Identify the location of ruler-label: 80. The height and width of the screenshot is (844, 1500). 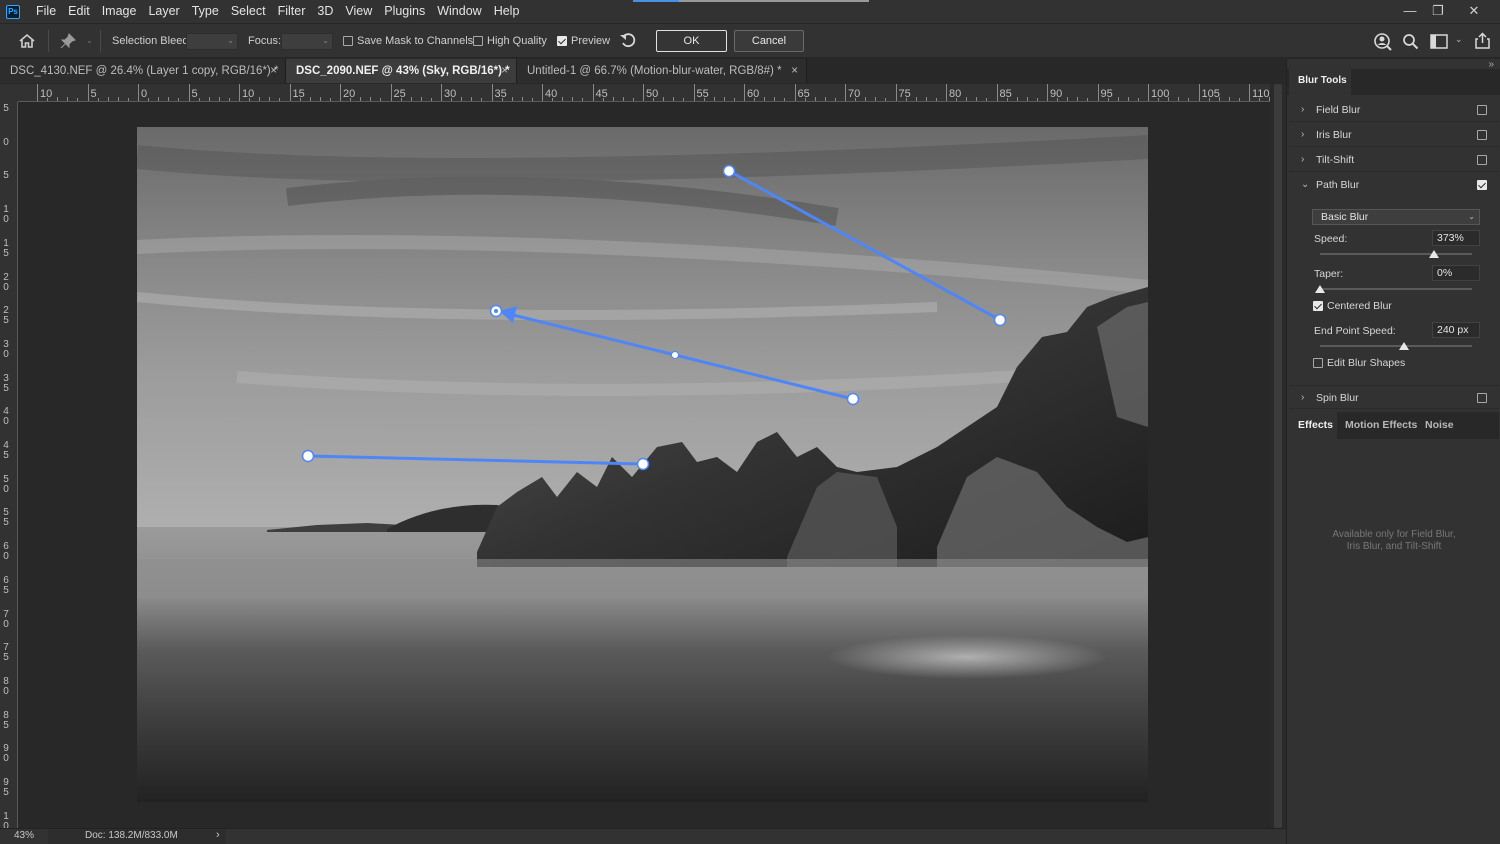
(6, 686).